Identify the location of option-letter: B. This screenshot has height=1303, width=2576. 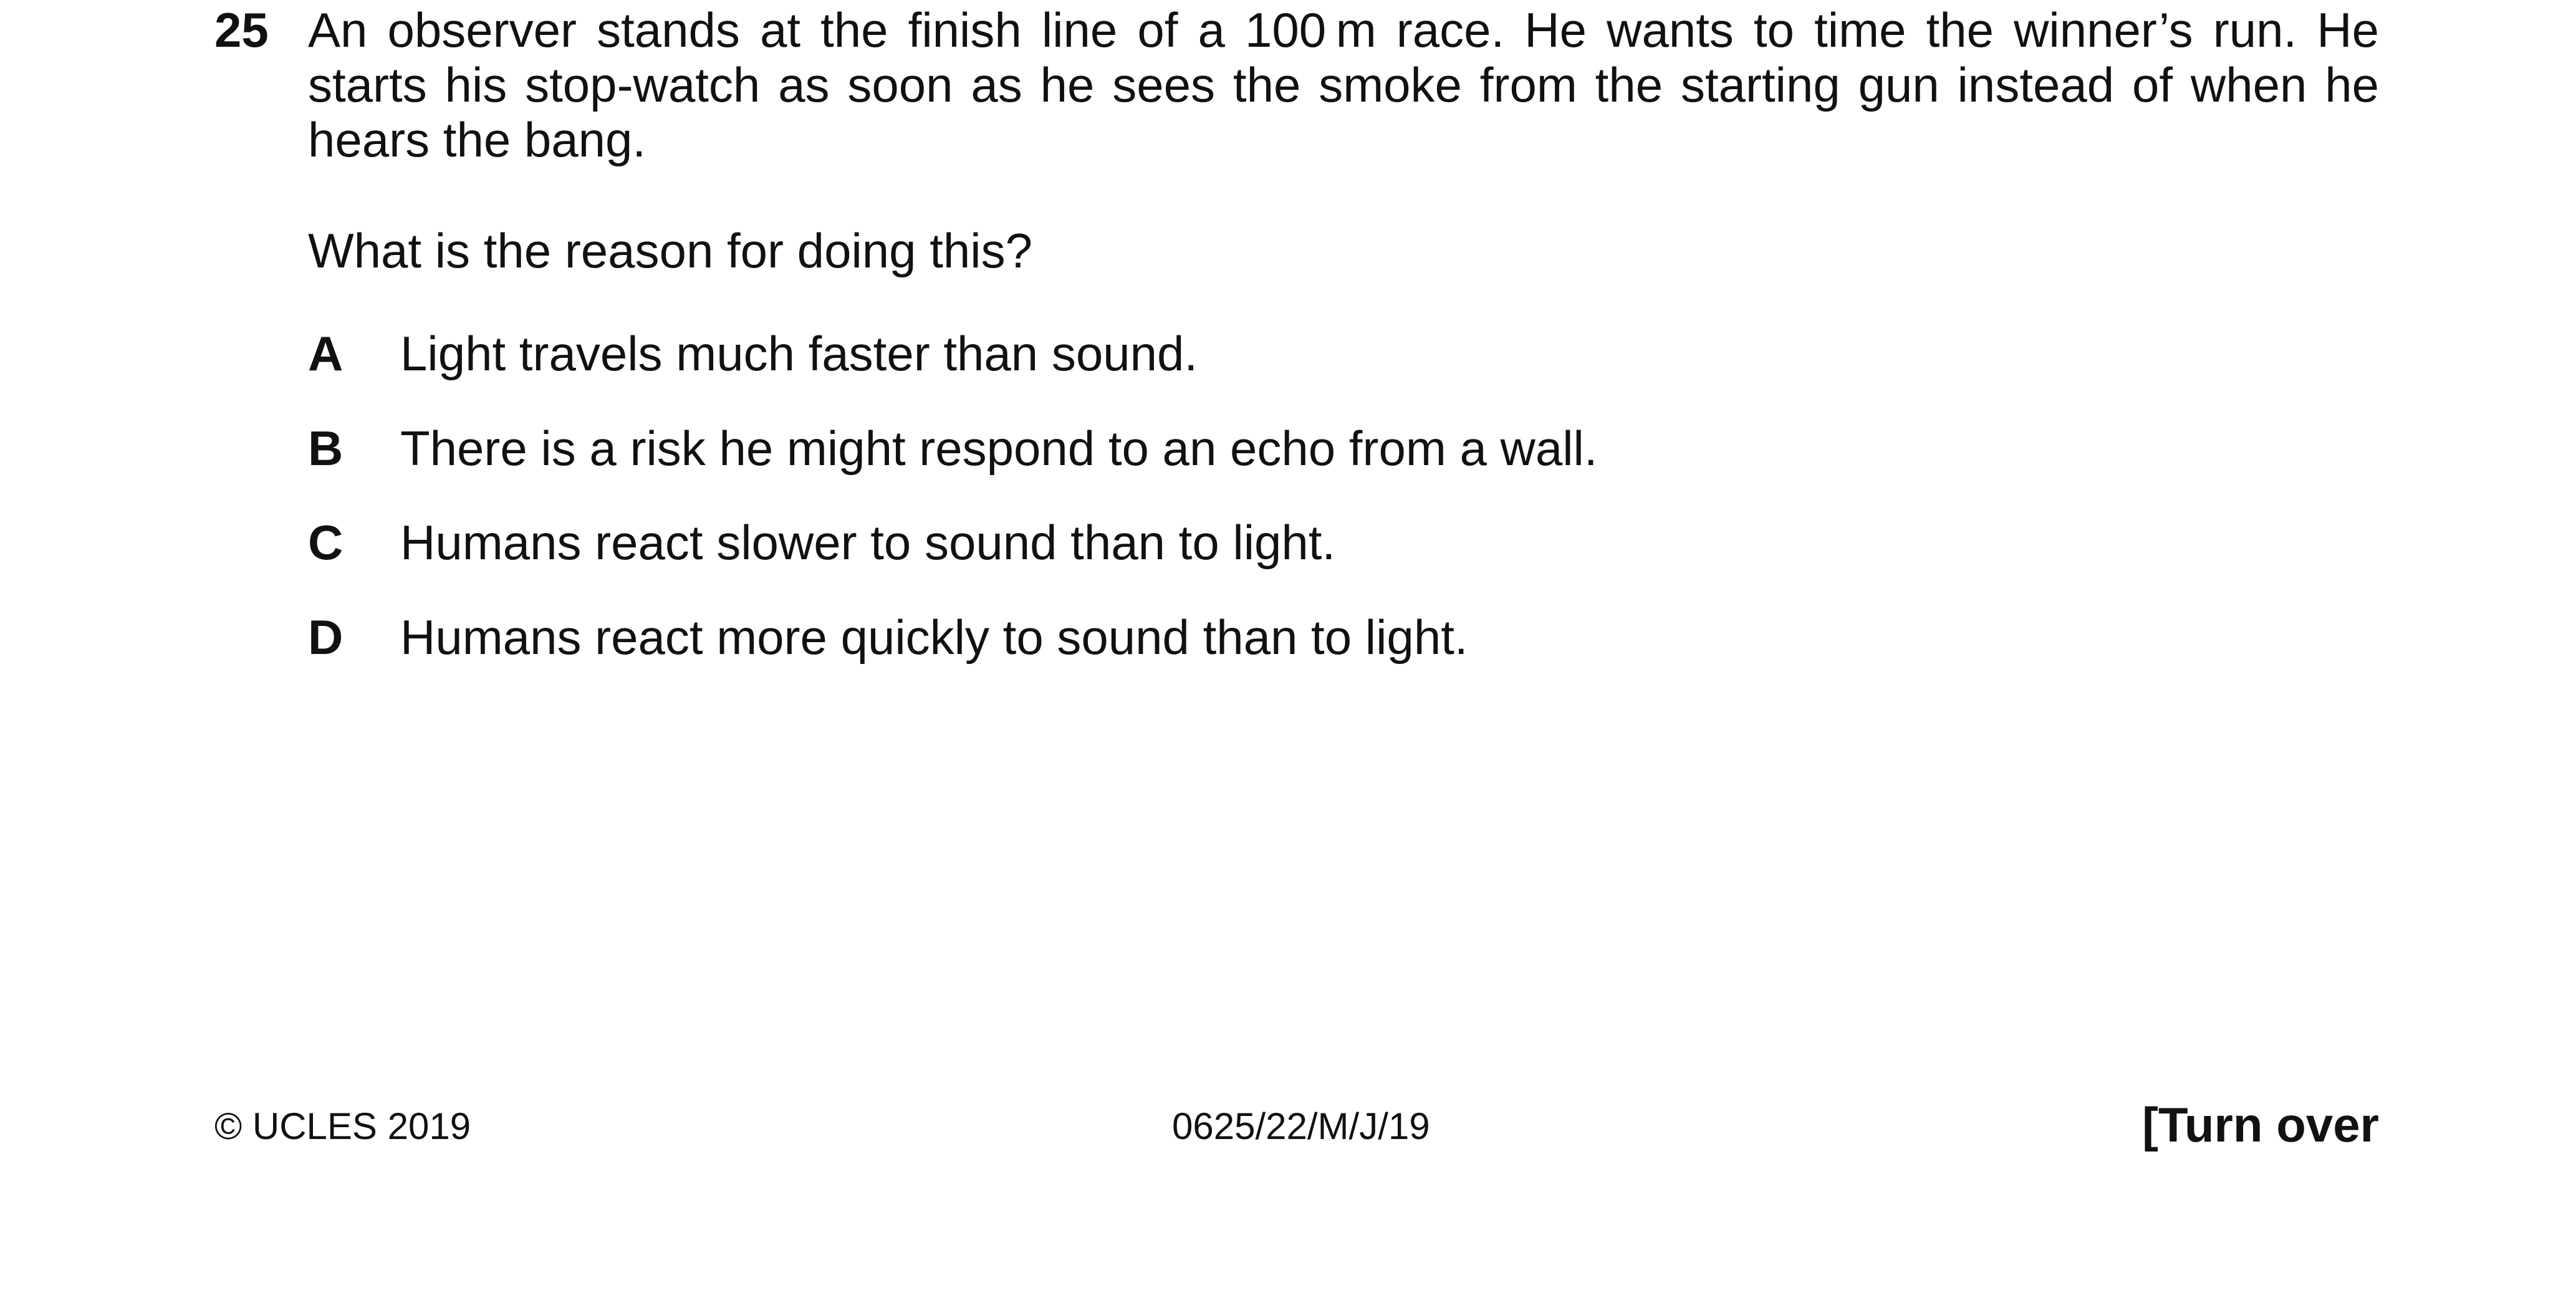
(326, 448).